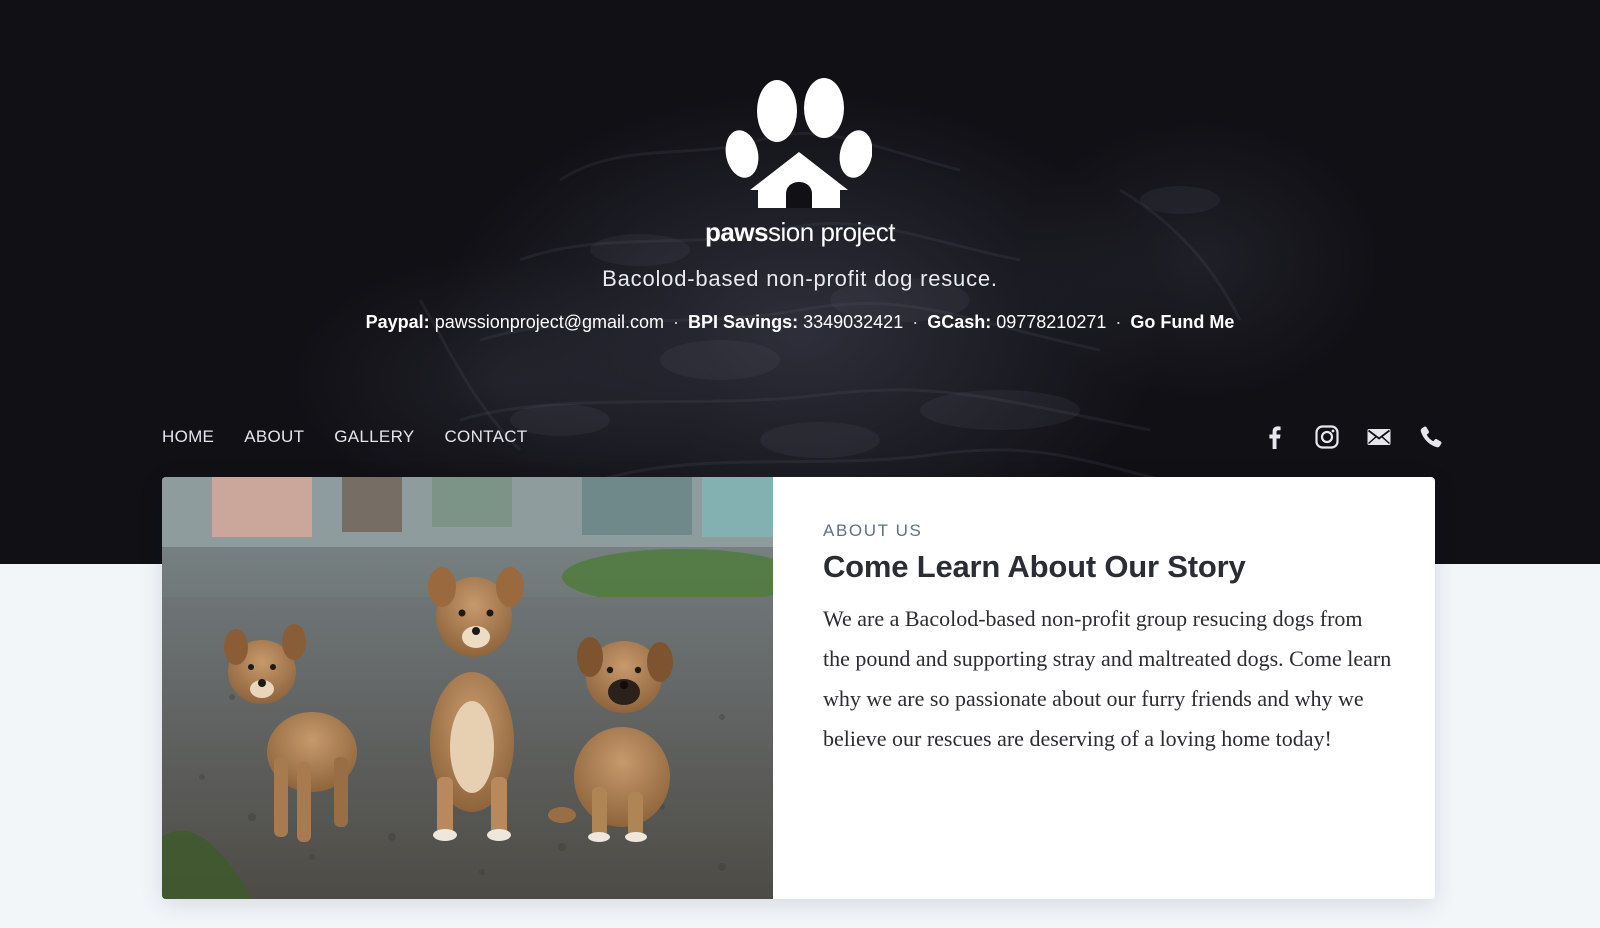 The width and height of the screenshot is (1600, 928). I want to click on nav-item-contact: CONTACT, so click(485, 437).